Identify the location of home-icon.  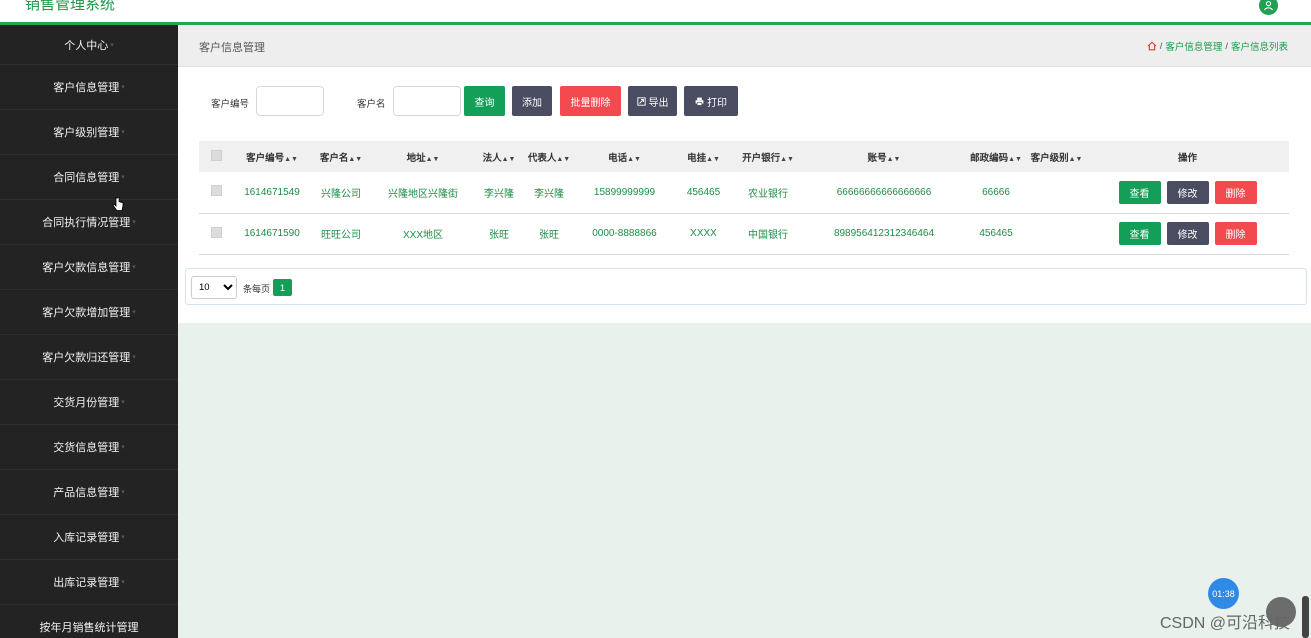
(1152, 46).